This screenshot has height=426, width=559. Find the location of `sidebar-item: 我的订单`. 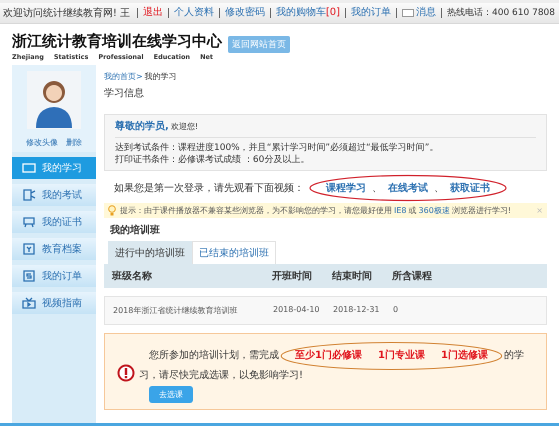

sidebar-item: 我的订单 is located at coordinates (54, 276).